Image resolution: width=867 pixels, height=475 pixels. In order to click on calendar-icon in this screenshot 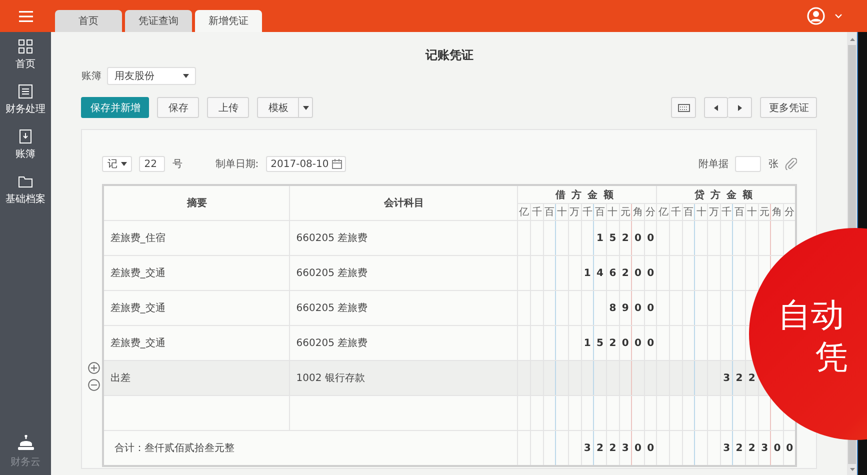, I will do `click(337, 164)`.